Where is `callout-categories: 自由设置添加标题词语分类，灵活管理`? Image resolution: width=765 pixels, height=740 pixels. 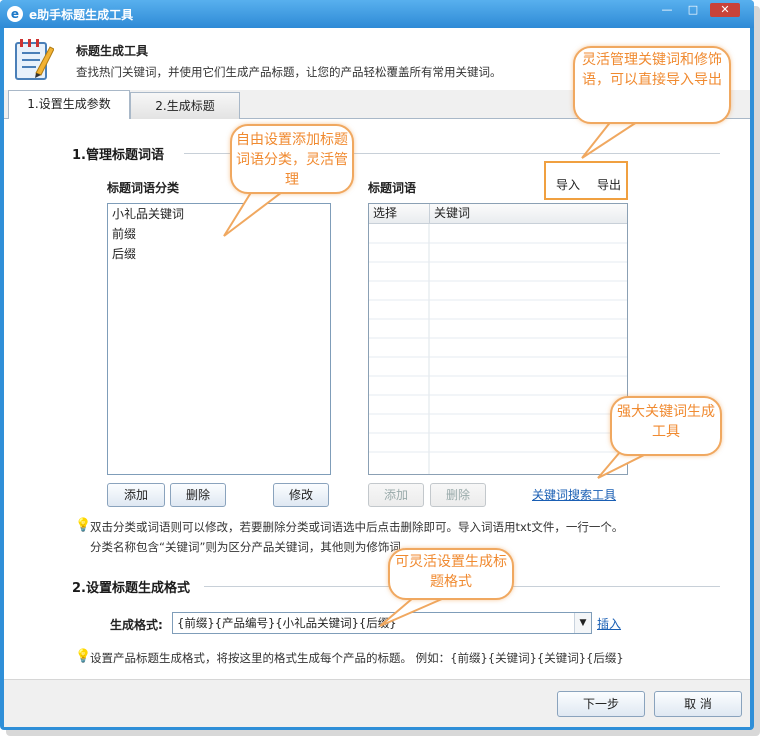
callout-categories: 自由设置添加标题词语分类，灵活管理 is located at coordinates (292, 159).